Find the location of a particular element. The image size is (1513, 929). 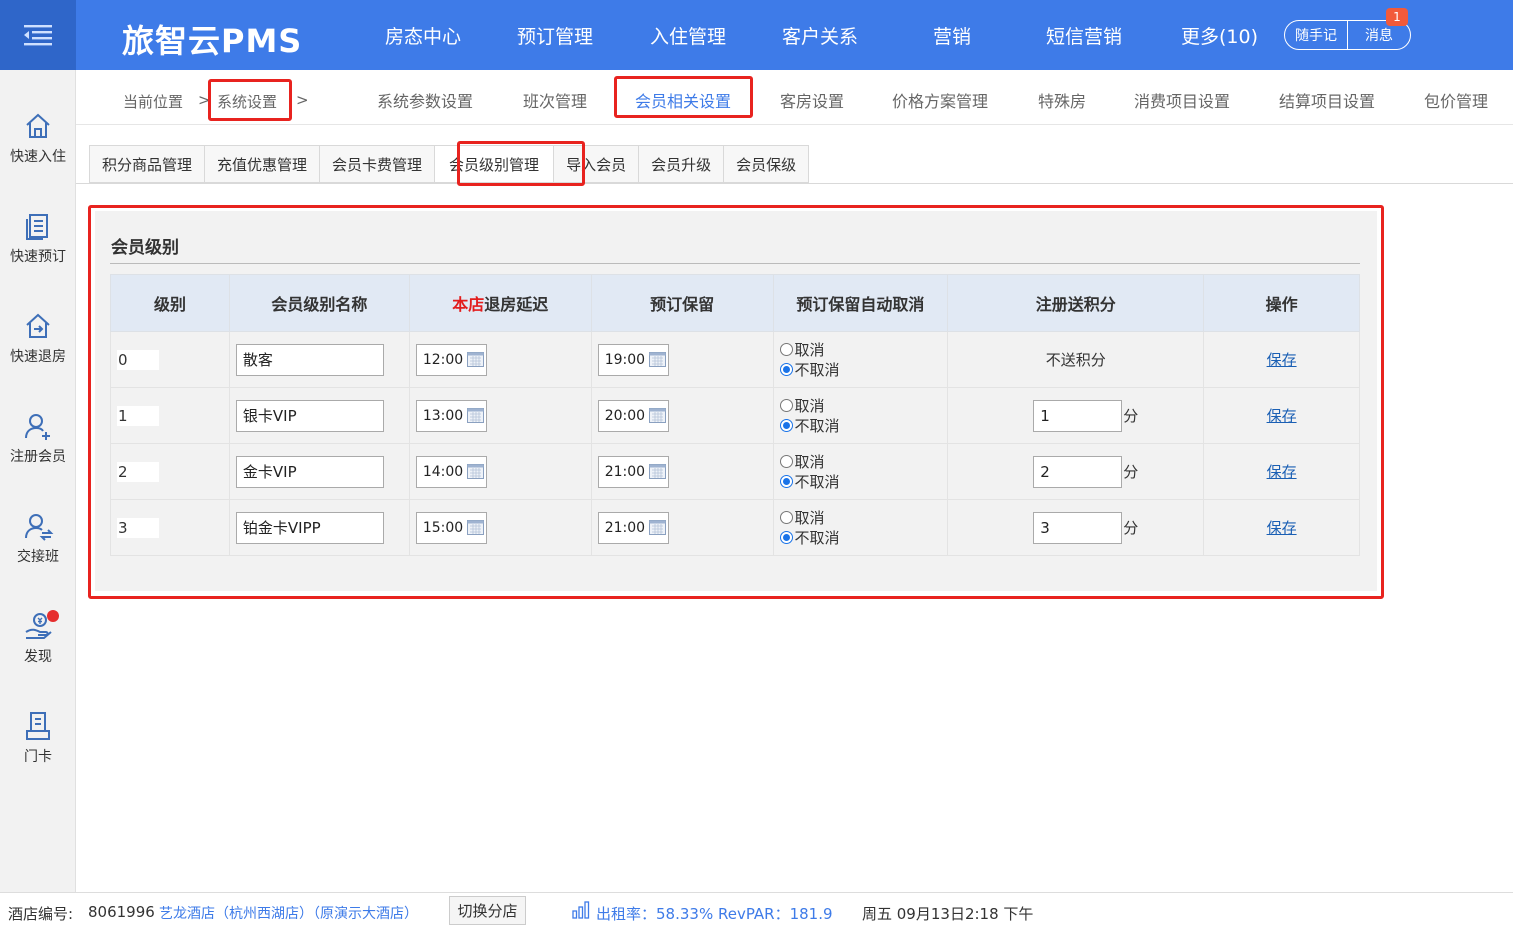

level-field: 3 is located at coordinates (138, 527).